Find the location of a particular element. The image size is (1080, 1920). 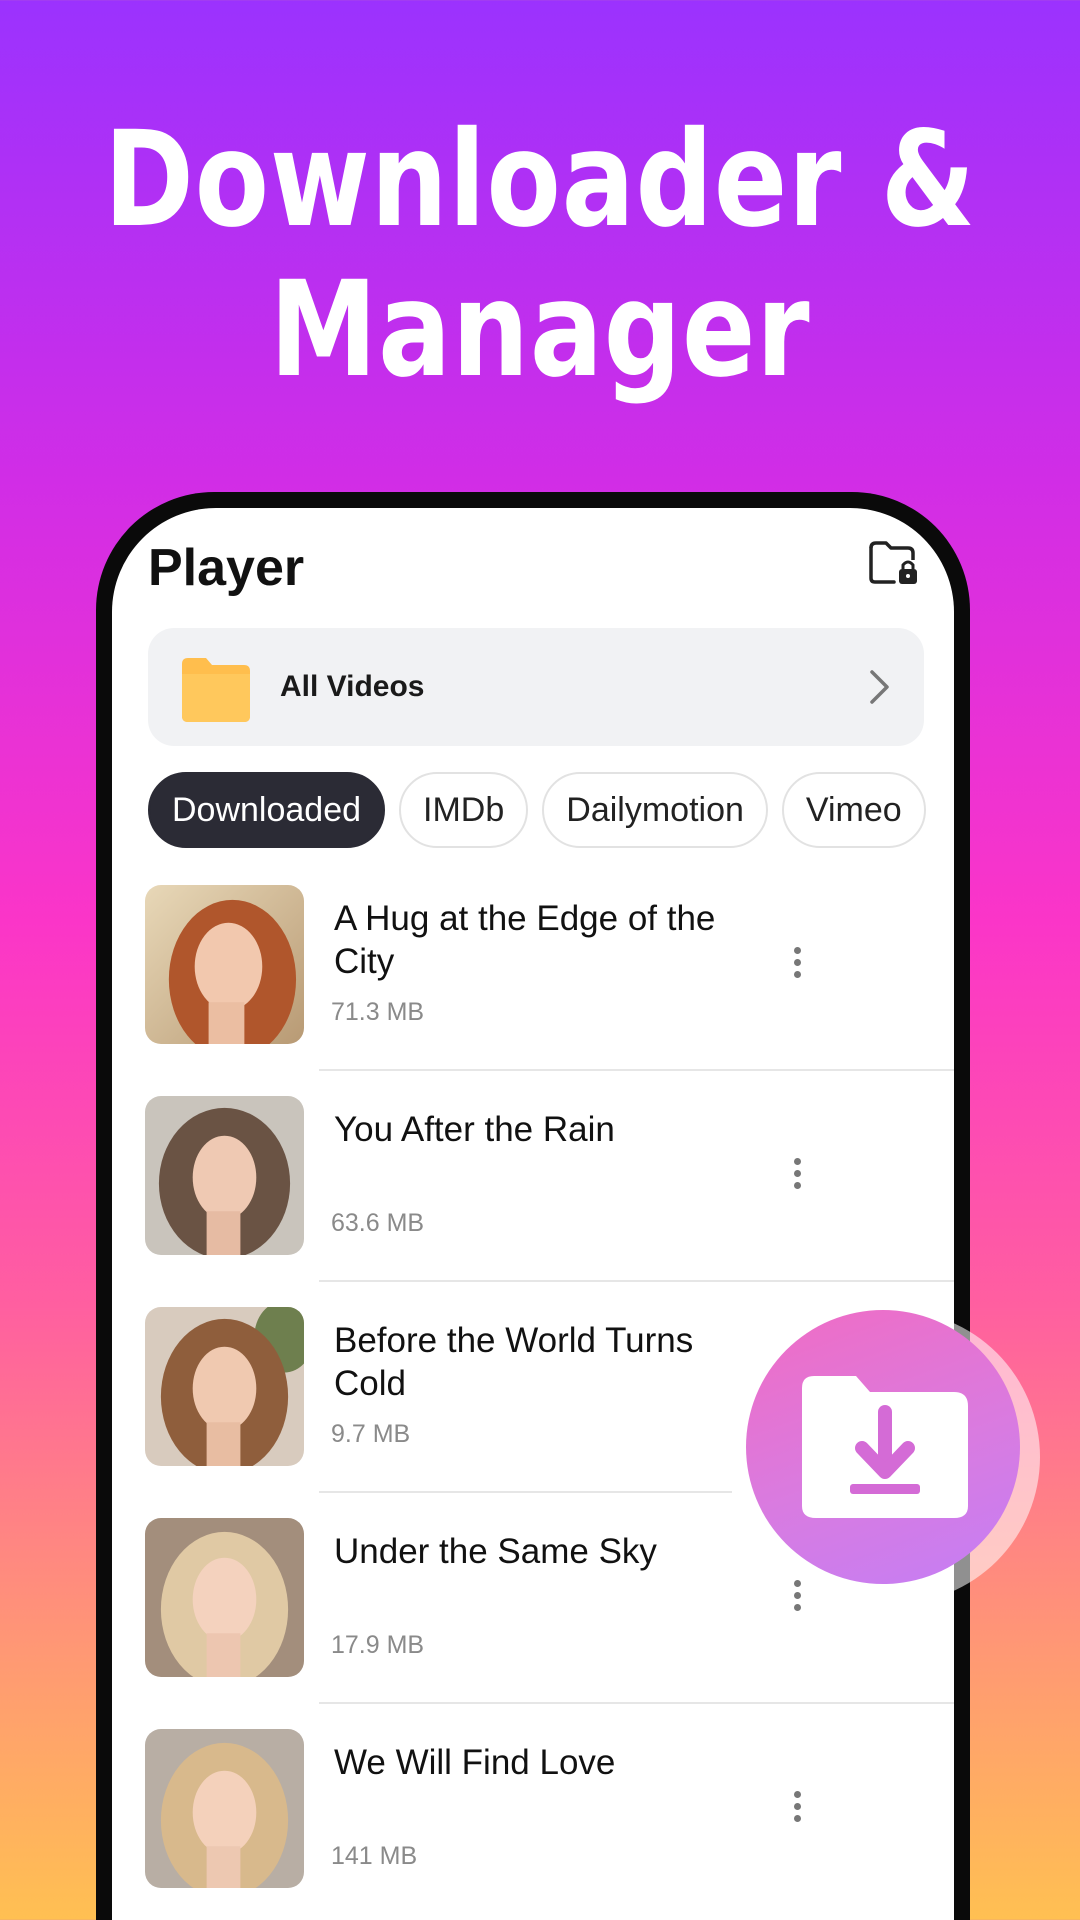

tab-vimeo: Vimeo is located at coordinates (853, 810).